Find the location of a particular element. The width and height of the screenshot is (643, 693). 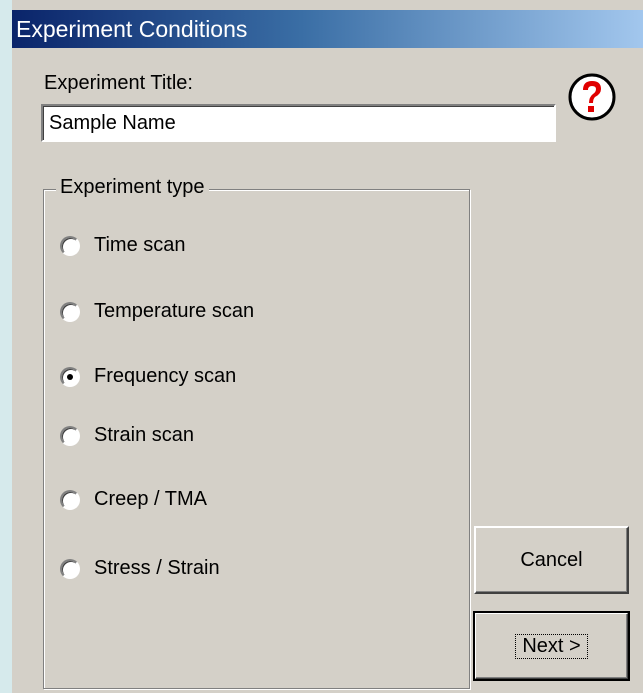

experiment-title-label: Experiment Title: is located at coordinates (118, 83).